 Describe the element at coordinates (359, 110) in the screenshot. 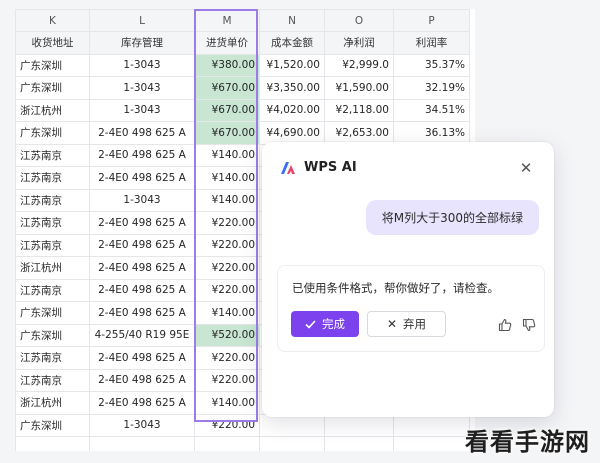

I see `cell-o: ¥2,118.00` at that location.